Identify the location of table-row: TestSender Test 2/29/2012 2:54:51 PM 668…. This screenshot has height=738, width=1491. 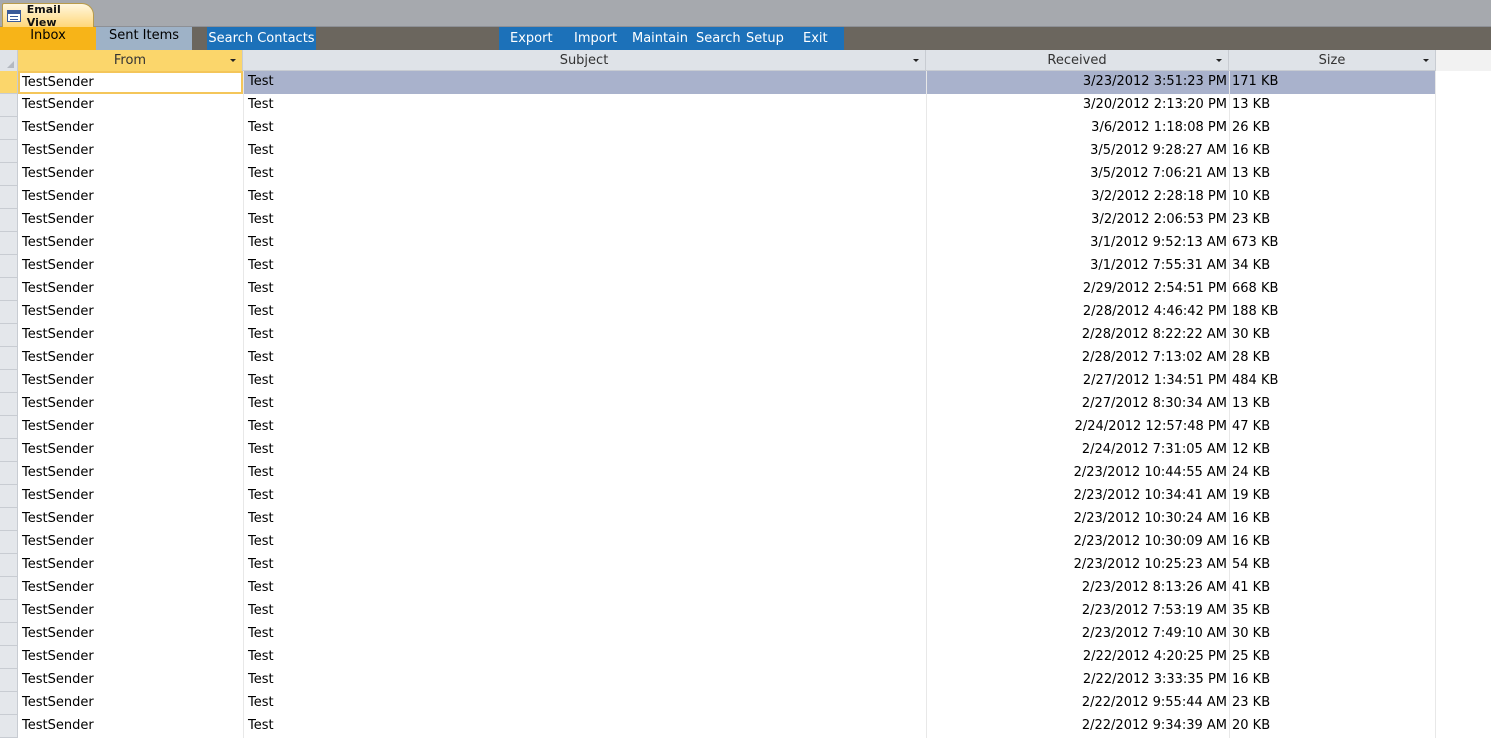
(718, 289).